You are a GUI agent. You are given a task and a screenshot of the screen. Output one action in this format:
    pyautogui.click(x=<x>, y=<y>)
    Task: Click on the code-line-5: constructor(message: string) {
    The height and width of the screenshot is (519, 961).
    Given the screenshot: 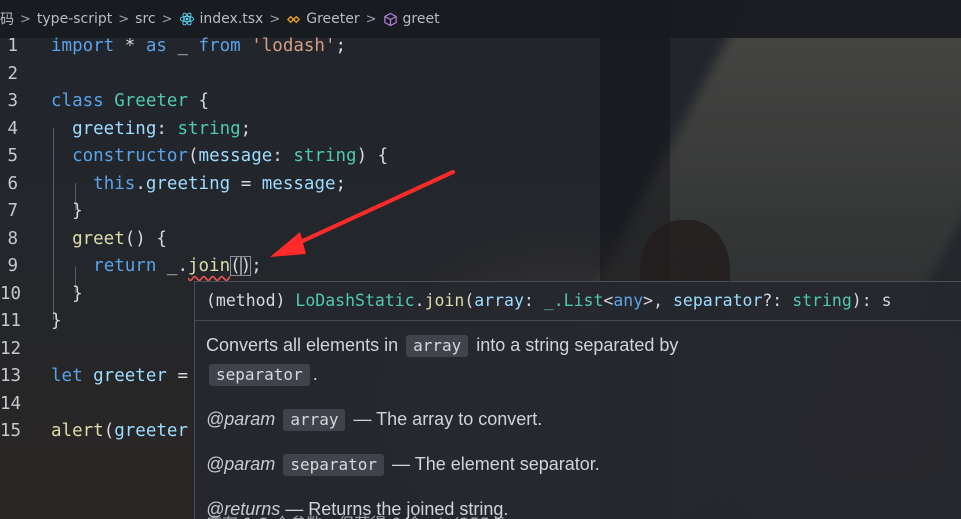 What is the action you would take?
    pyautogui.click(x=219, y=157)
    